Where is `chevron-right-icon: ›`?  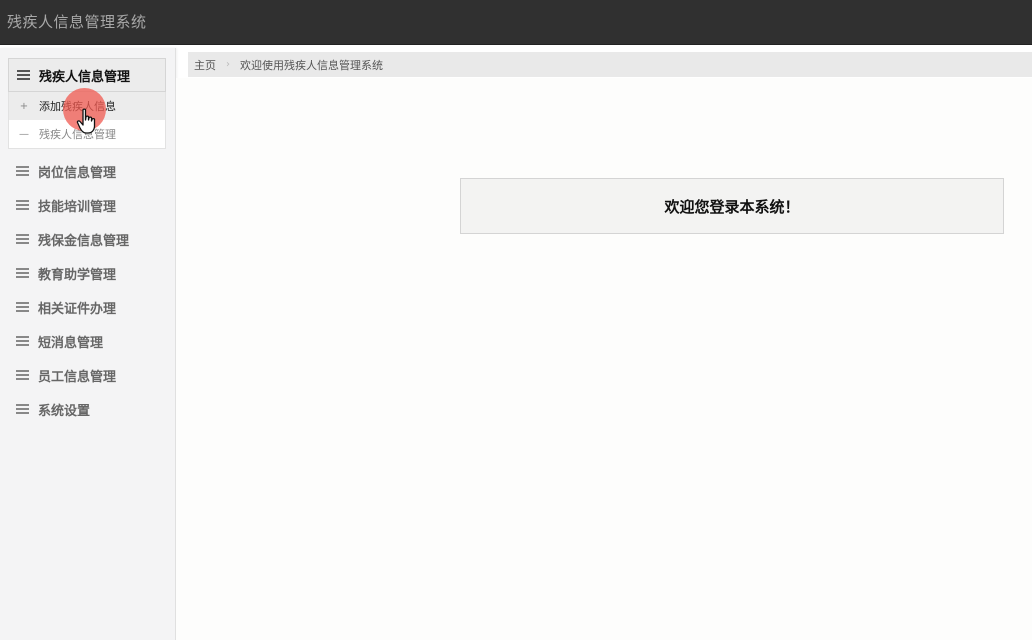
chevron-right-icon: › is located at coordinates (228, 64).